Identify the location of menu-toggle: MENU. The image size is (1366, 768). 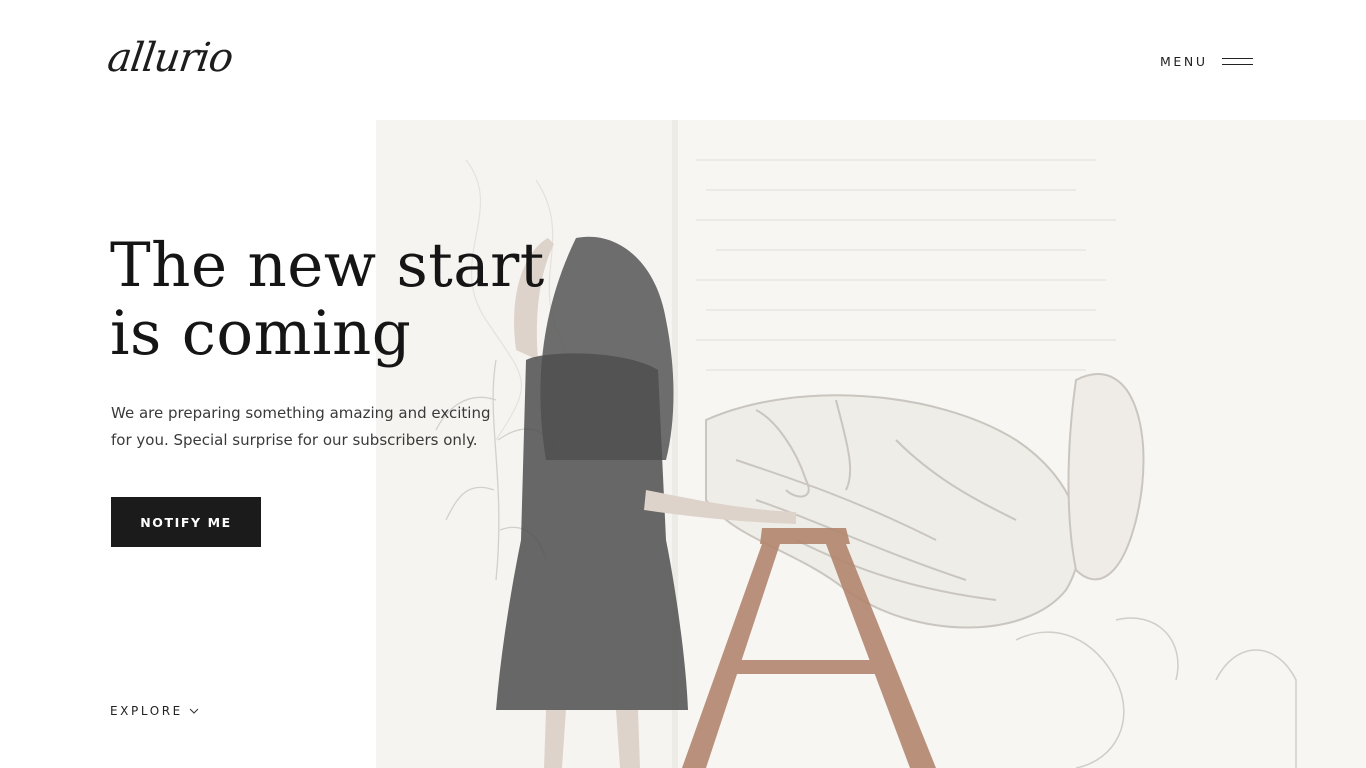
(1206, 61).